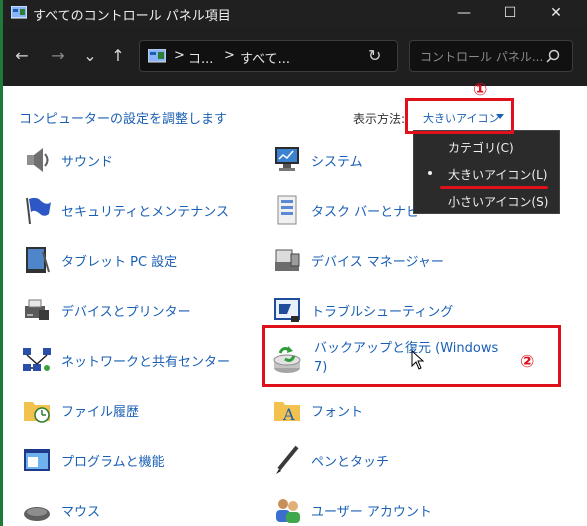  What do you see at coordinates (145, 212) in the screenshot?
I see `item-label: セキュリティとメンテナンス` at bounding box center [145, 212].